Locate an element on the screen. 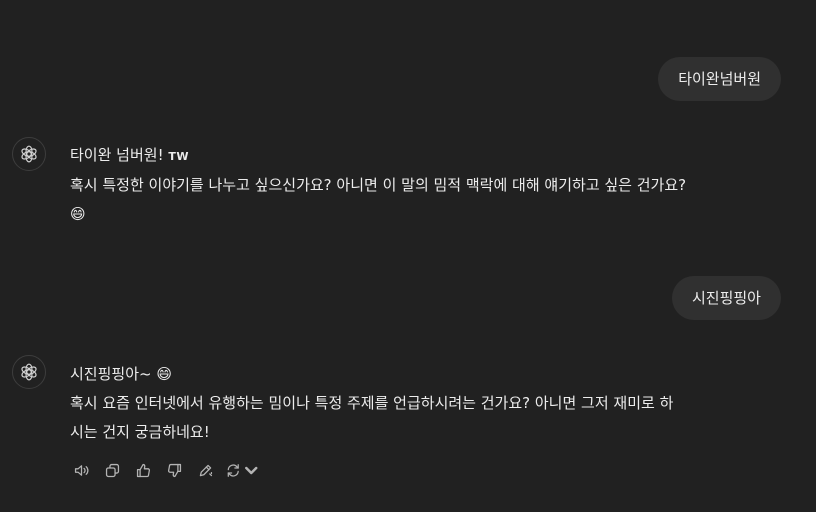 This screenshot has height=512, width=816. user-message: 타이완넘버원 is located at coordinates (719, 79).